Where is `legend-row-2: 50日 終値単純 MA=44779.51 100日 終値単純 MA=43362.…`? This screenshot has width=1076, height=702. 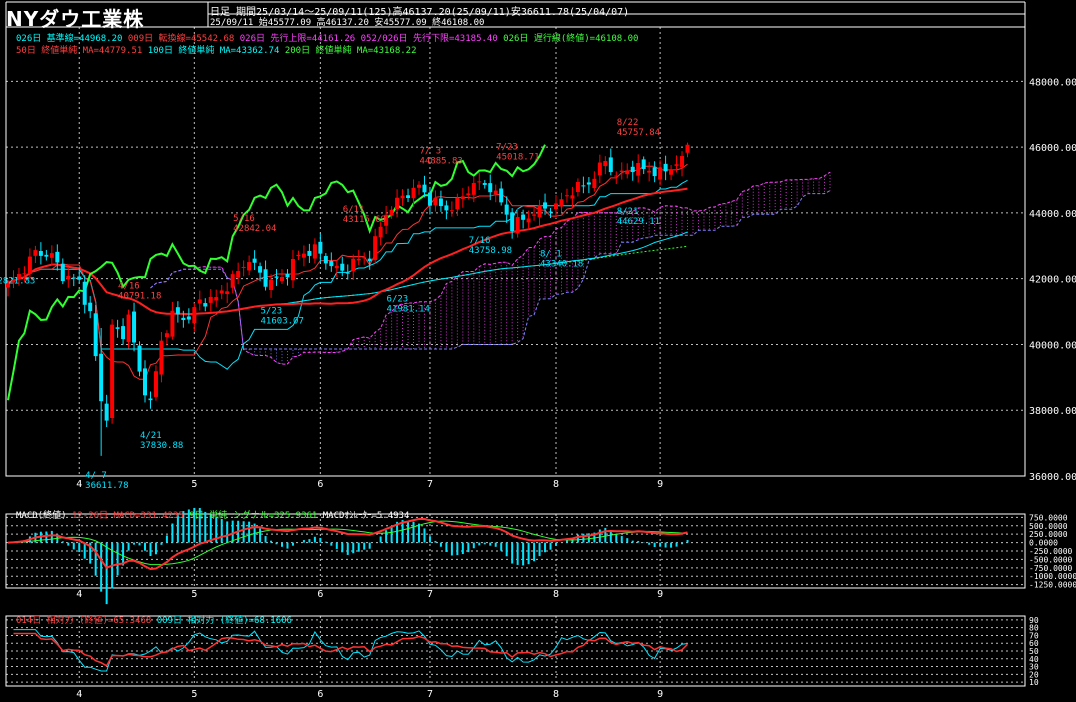
legend-row-2: 50日 終値単純 MA=44779.51 100日 終値単純 MA=43362.… is located at coordinates (216, 49).